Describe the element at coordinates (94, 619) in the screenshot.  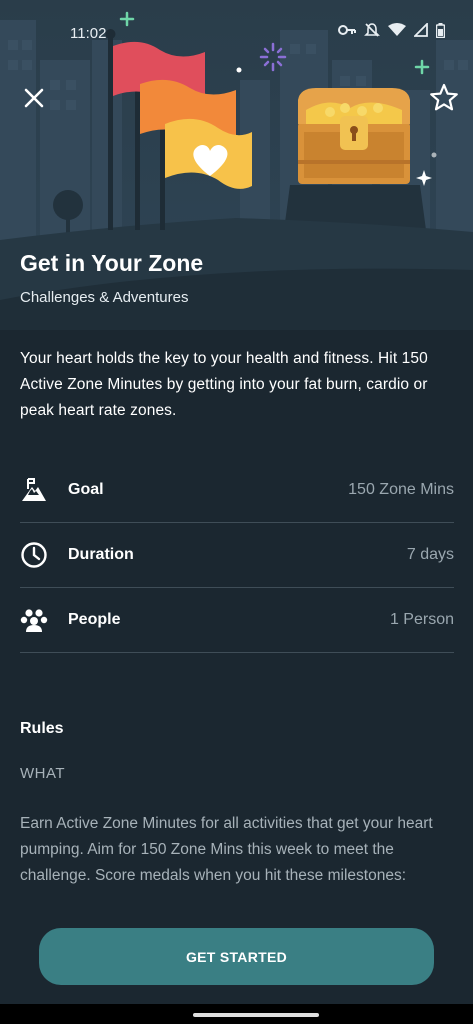
I see `stat-label-people: People` at that location.